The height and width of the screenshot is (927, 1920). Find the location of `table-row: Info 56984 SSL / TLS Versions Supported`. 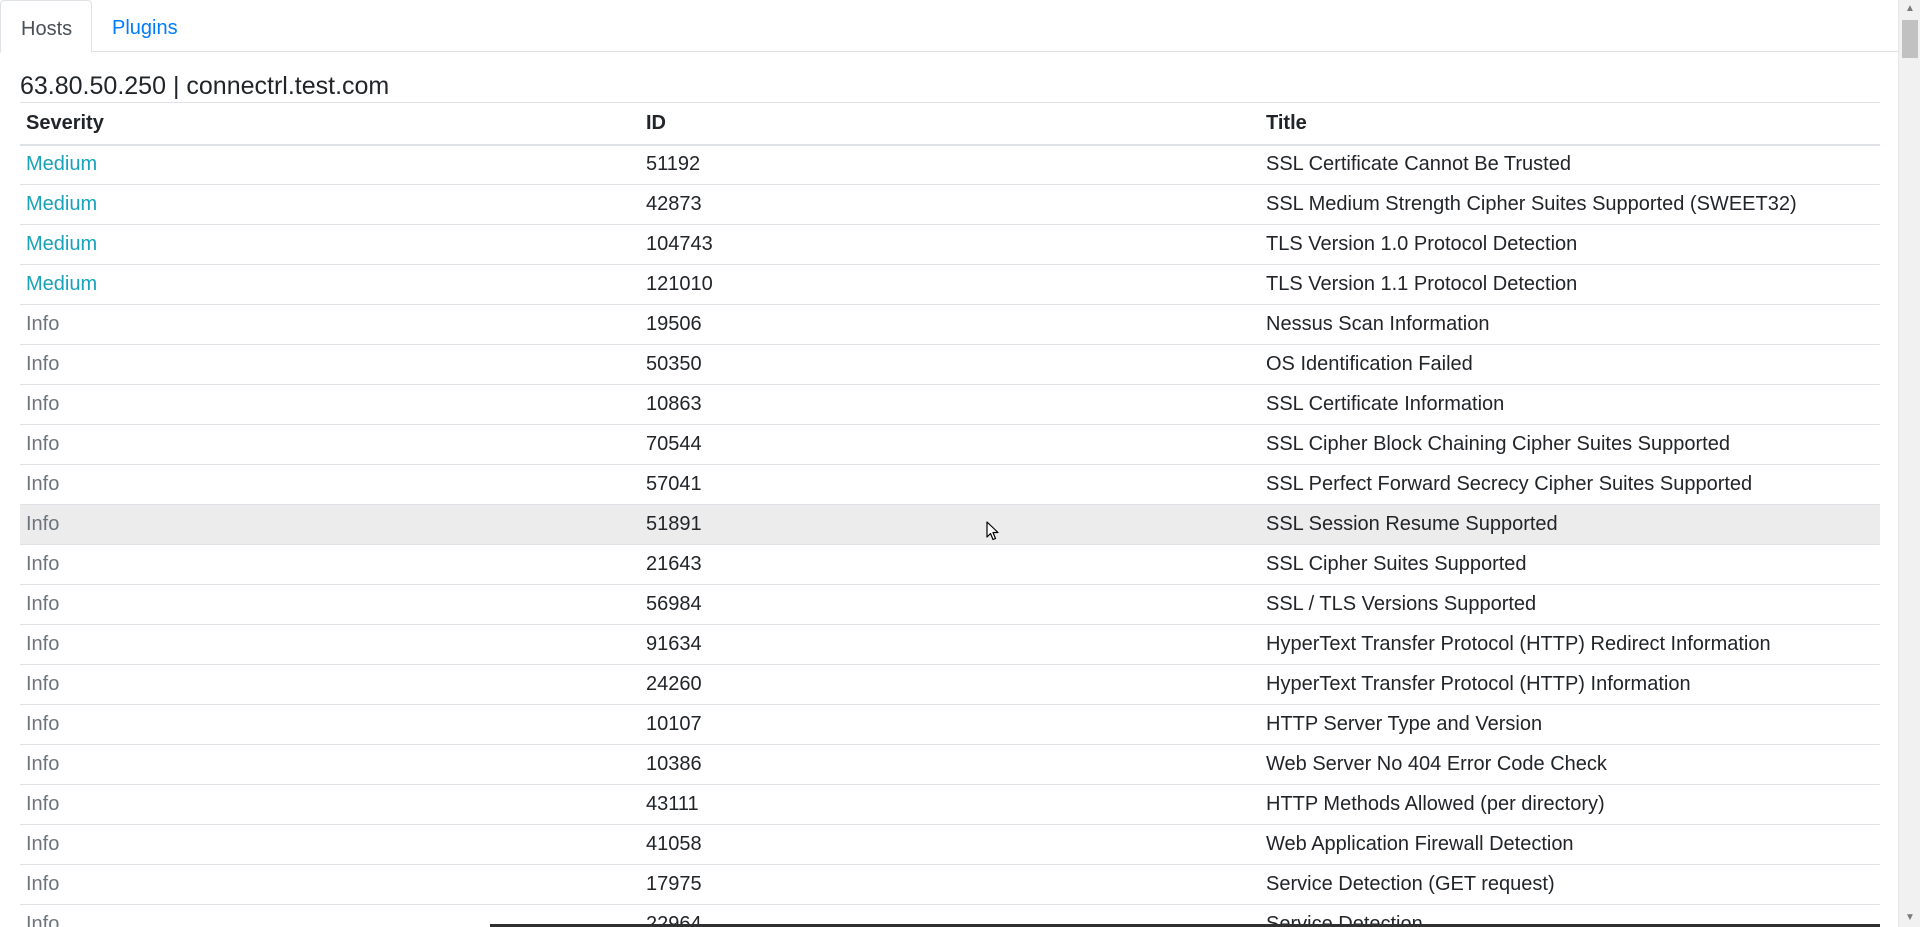

table-row: Info 56984 SSL / TLS Versions Supported is located at coordinates (950, 604).